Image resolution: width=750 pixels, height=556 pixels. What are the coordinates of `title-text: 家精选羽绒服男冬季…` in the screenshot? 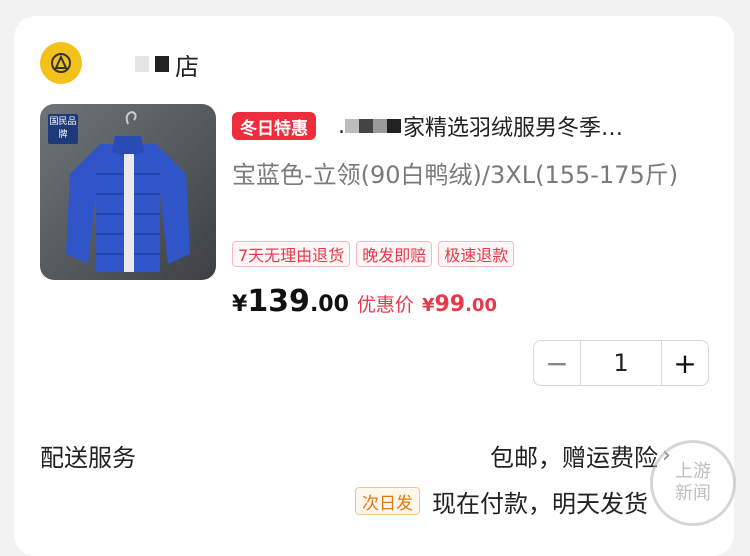 It's located at (513, 128).